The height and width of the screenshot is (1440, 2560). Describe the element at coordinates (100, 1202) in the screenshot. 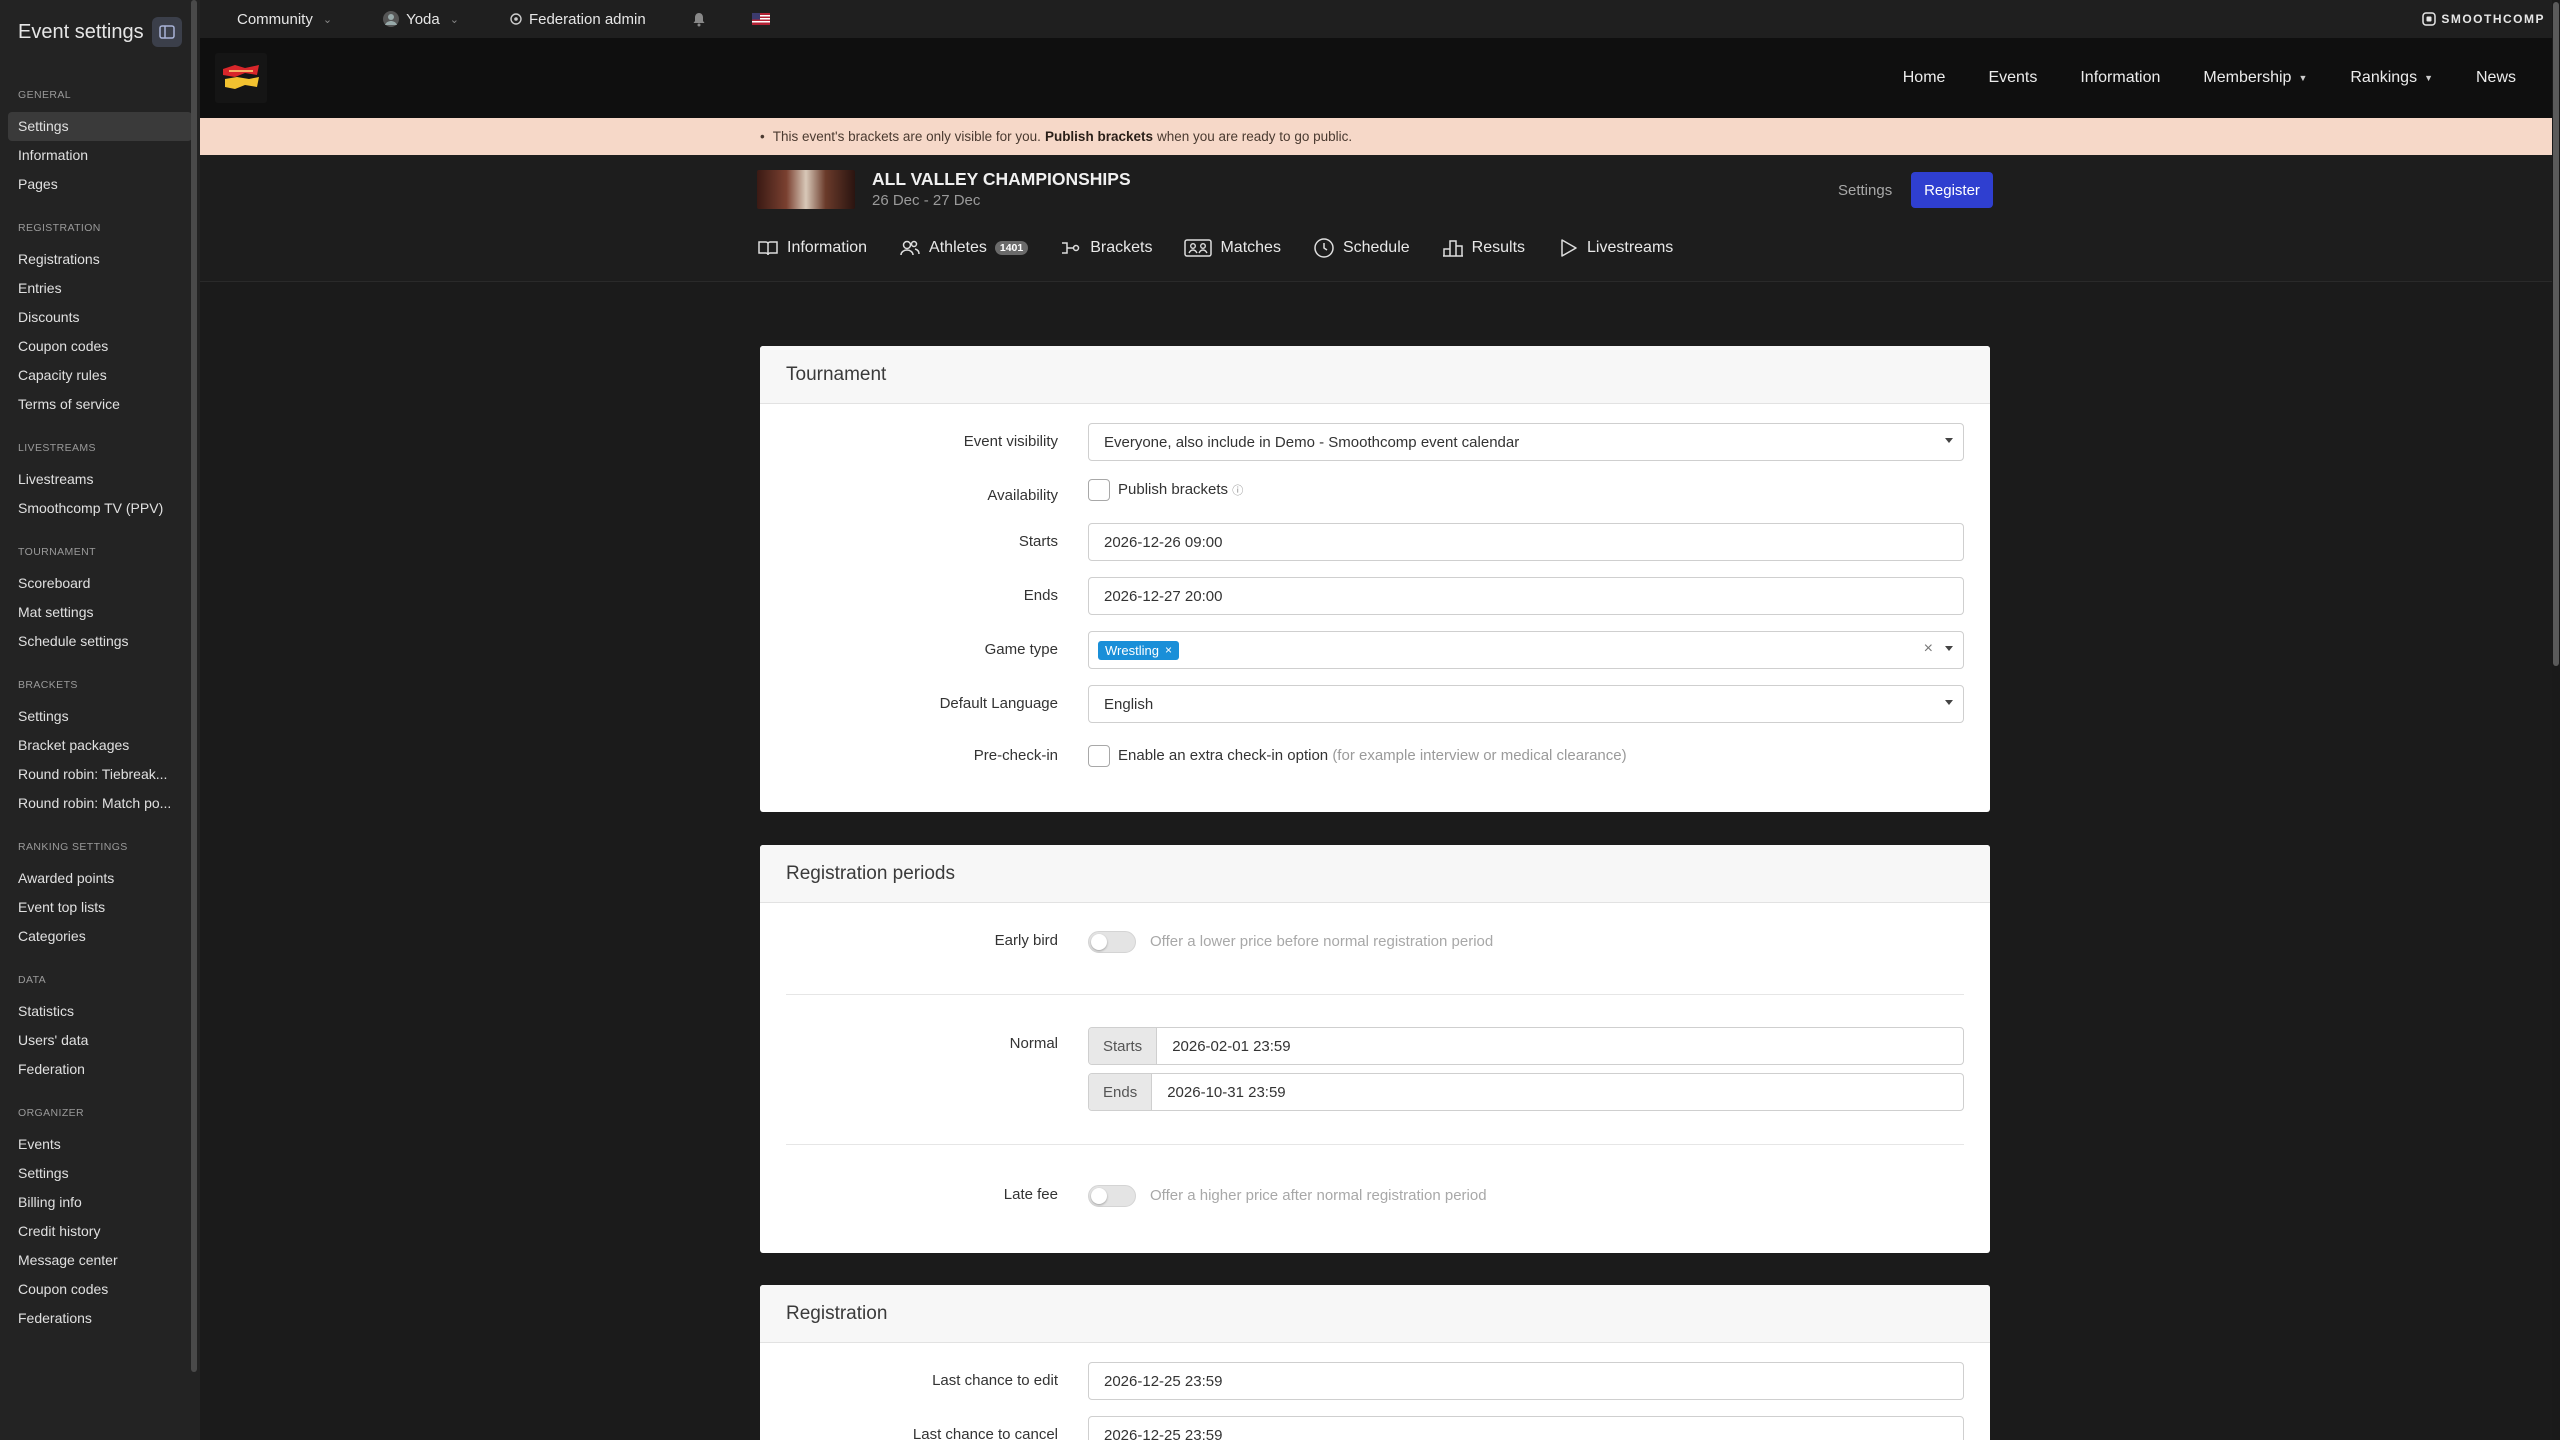

I see `sidebar-item-billing-info: Billing info` at that location.